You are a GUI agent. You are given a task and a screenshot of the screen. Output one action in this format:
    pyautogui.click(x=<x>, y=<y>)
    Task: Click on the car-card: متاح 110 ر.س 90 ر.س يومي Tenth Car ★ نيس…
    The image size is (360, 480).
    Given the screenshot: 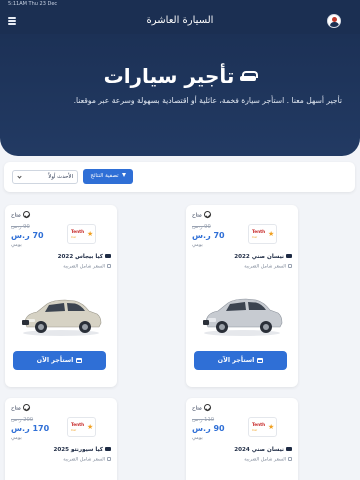 What is the action you would take?
    pyautogui.click(x=242, y=439)
    